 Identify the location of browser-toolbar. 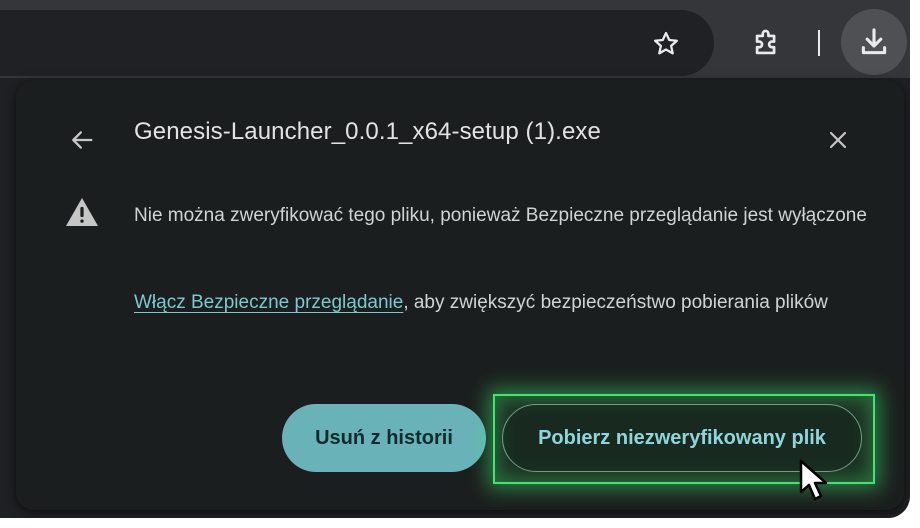
(455, 39).